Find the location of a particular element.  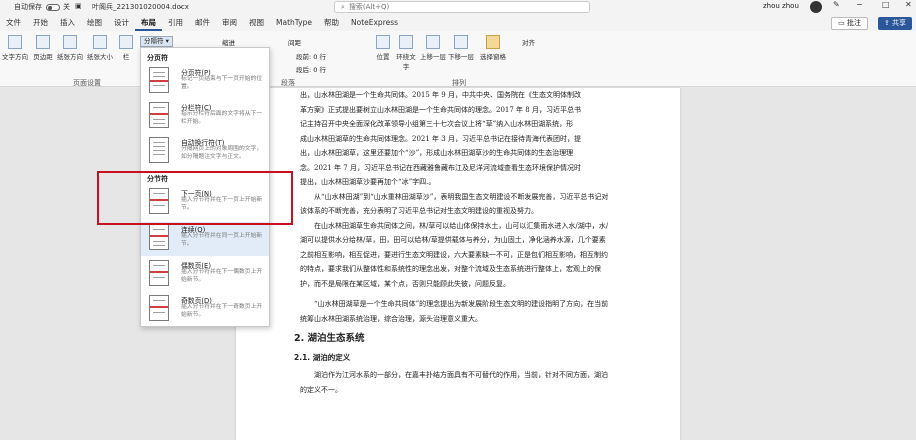

text-wrapping-break-icon is located at coordinates (159, 150).